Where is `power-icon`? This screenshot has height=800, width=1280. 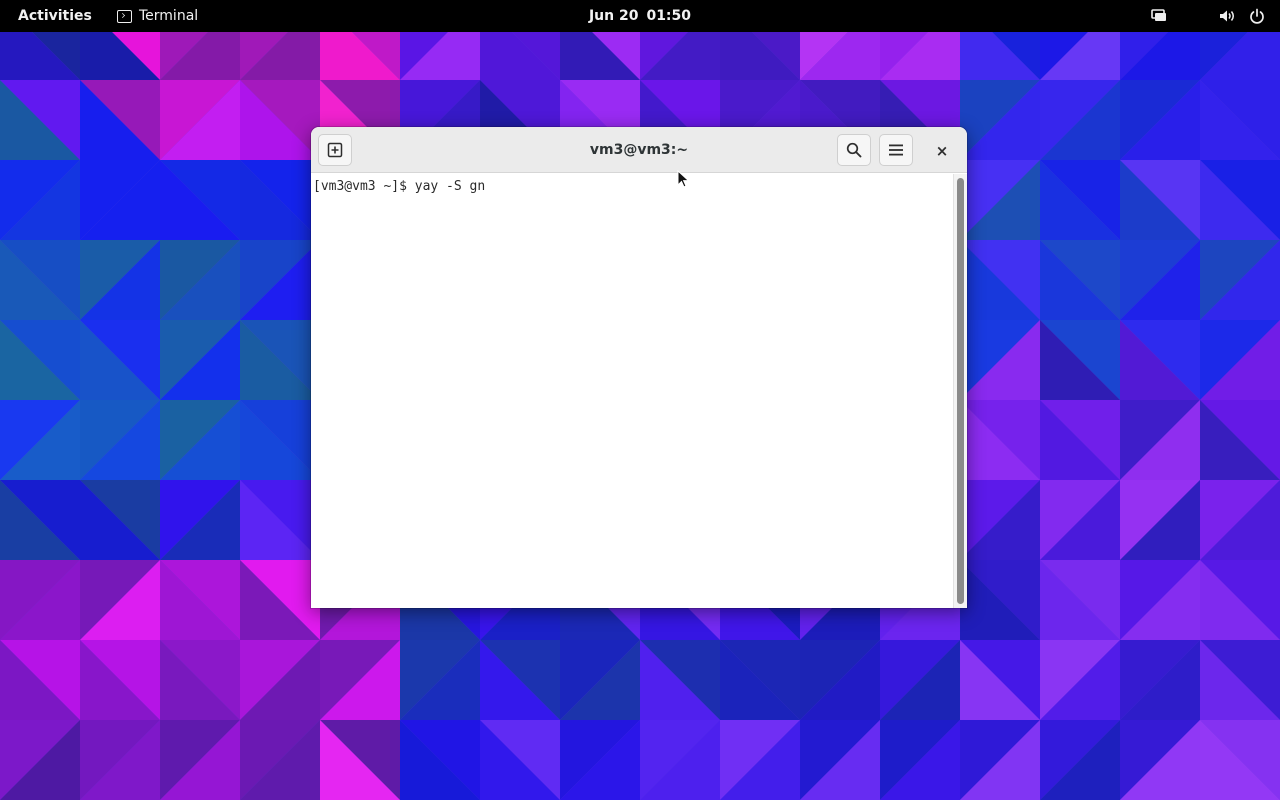
power-icon is located at coordinates (1257, 16).